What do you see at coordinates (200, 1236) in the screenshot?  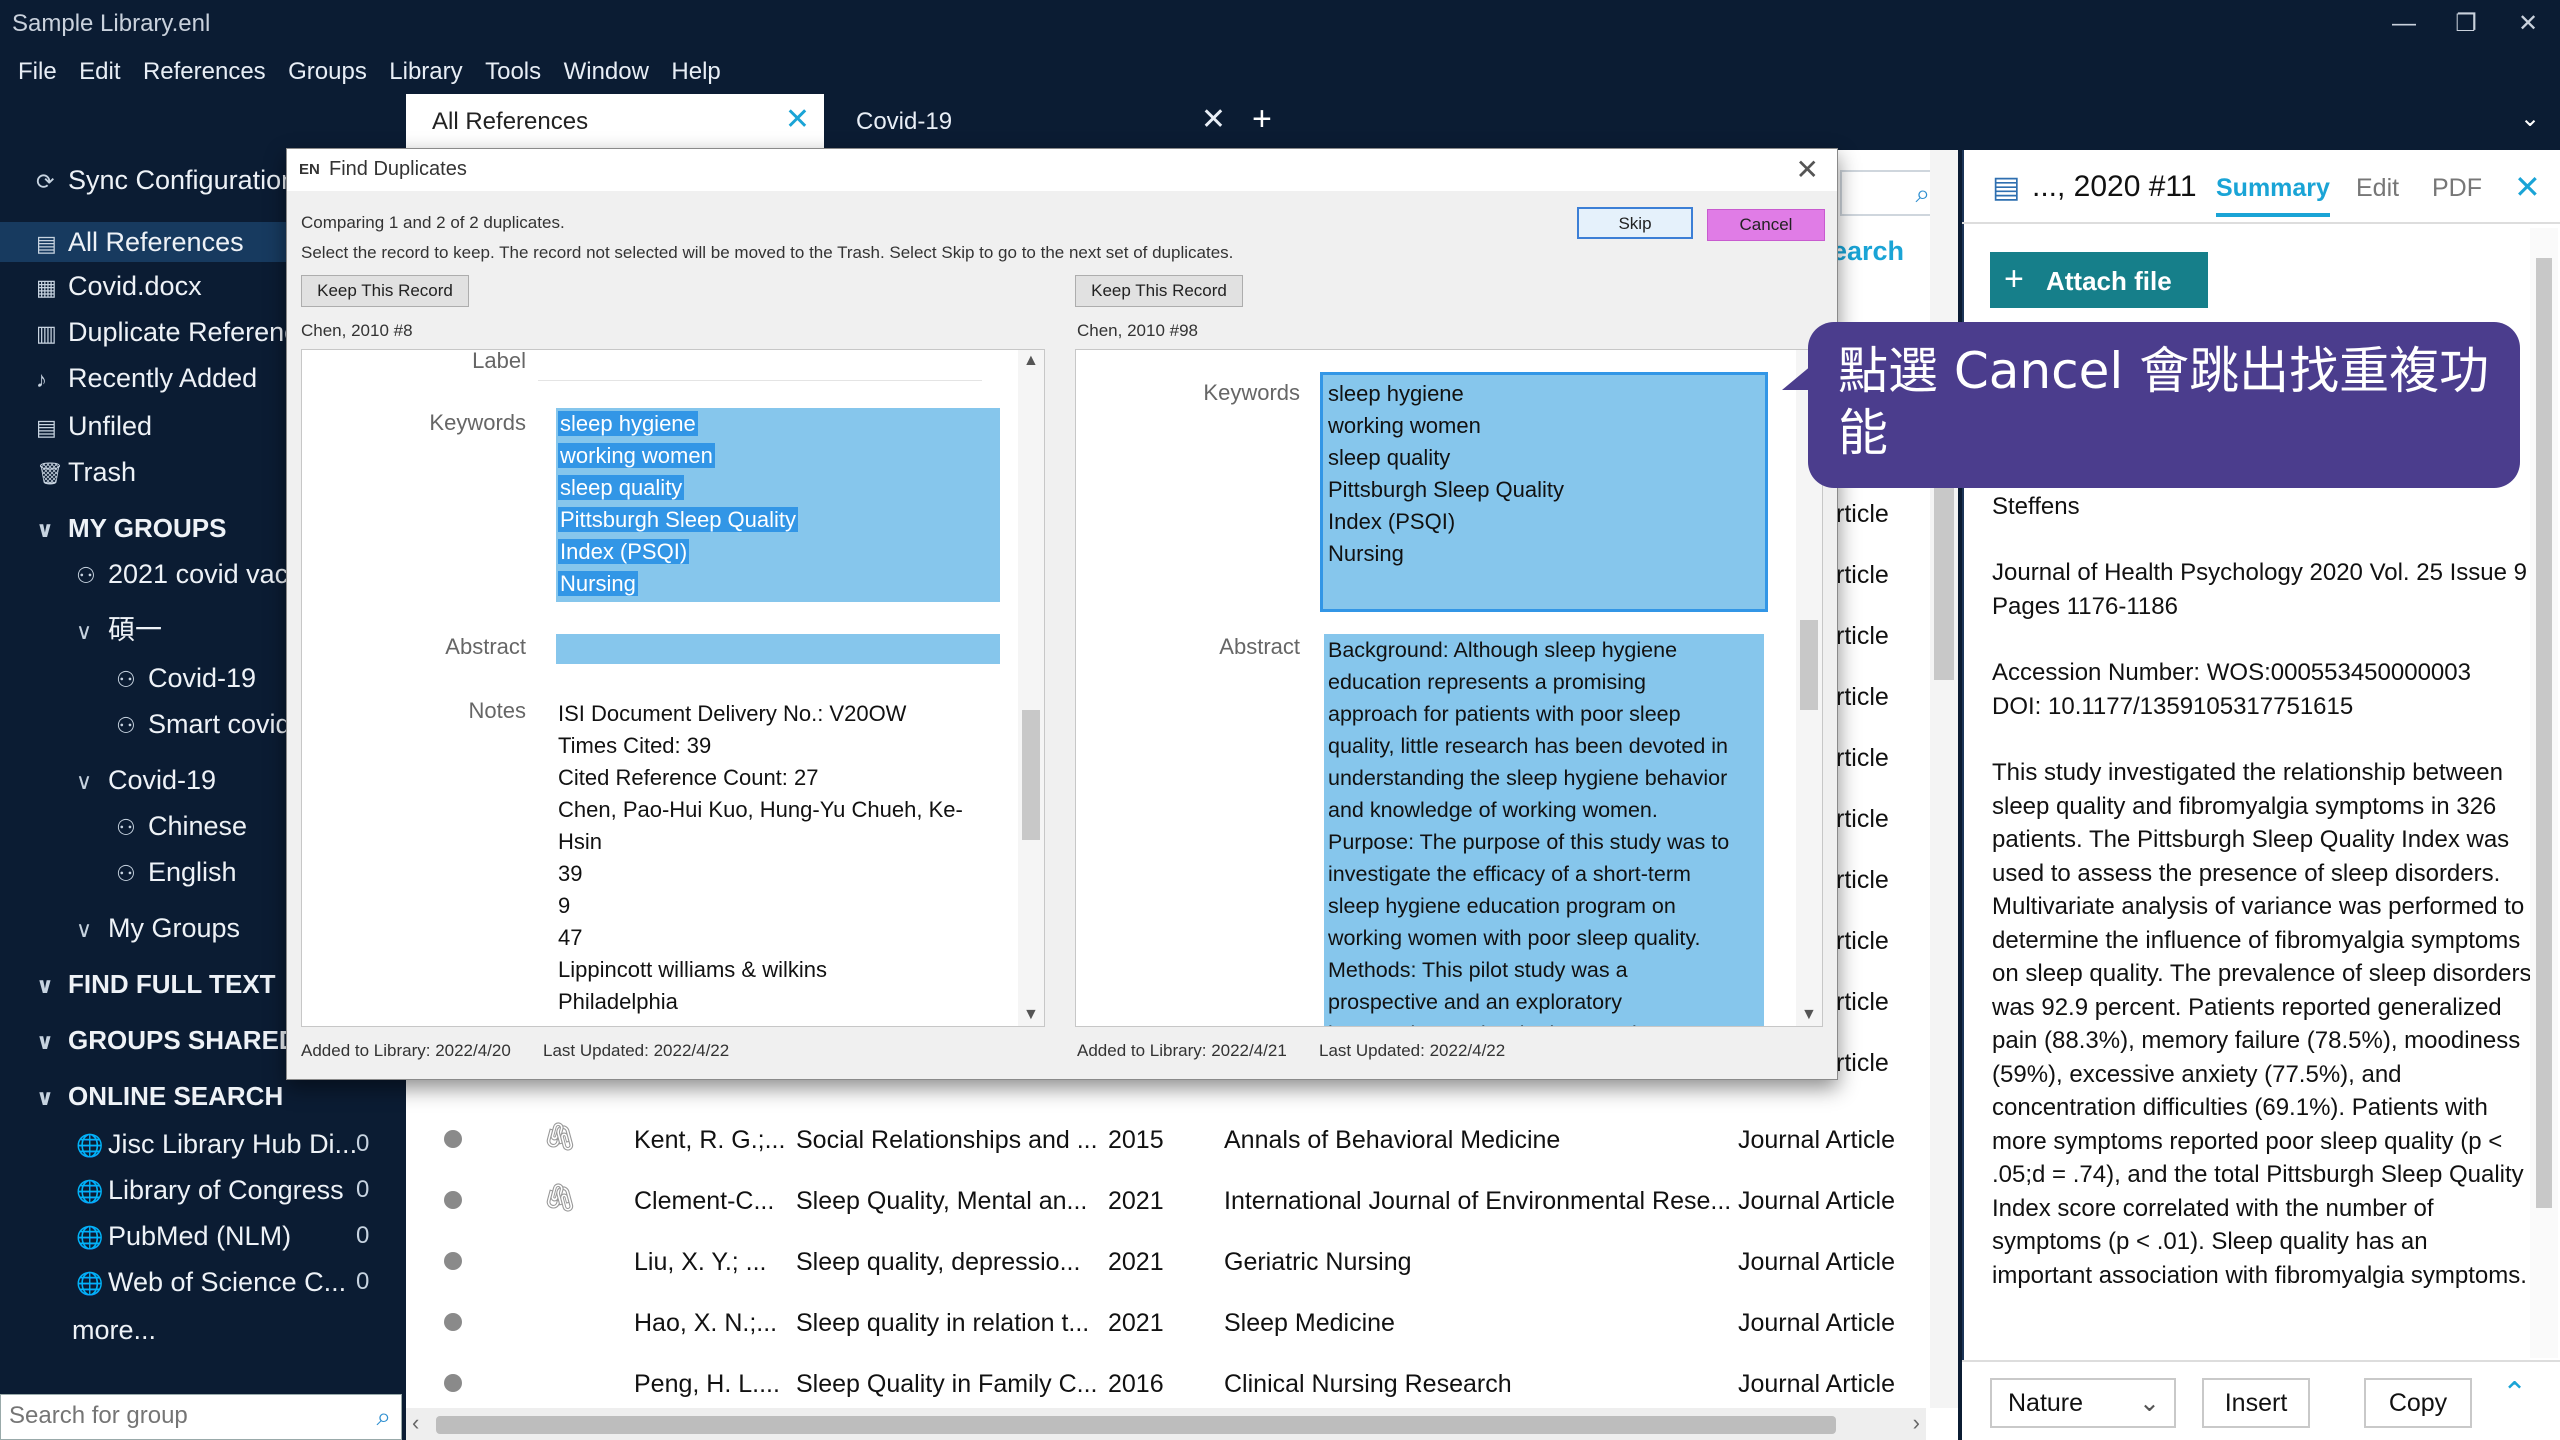 I see `online-label: PubMed (NLM)` at bounding box center [200, 1236].